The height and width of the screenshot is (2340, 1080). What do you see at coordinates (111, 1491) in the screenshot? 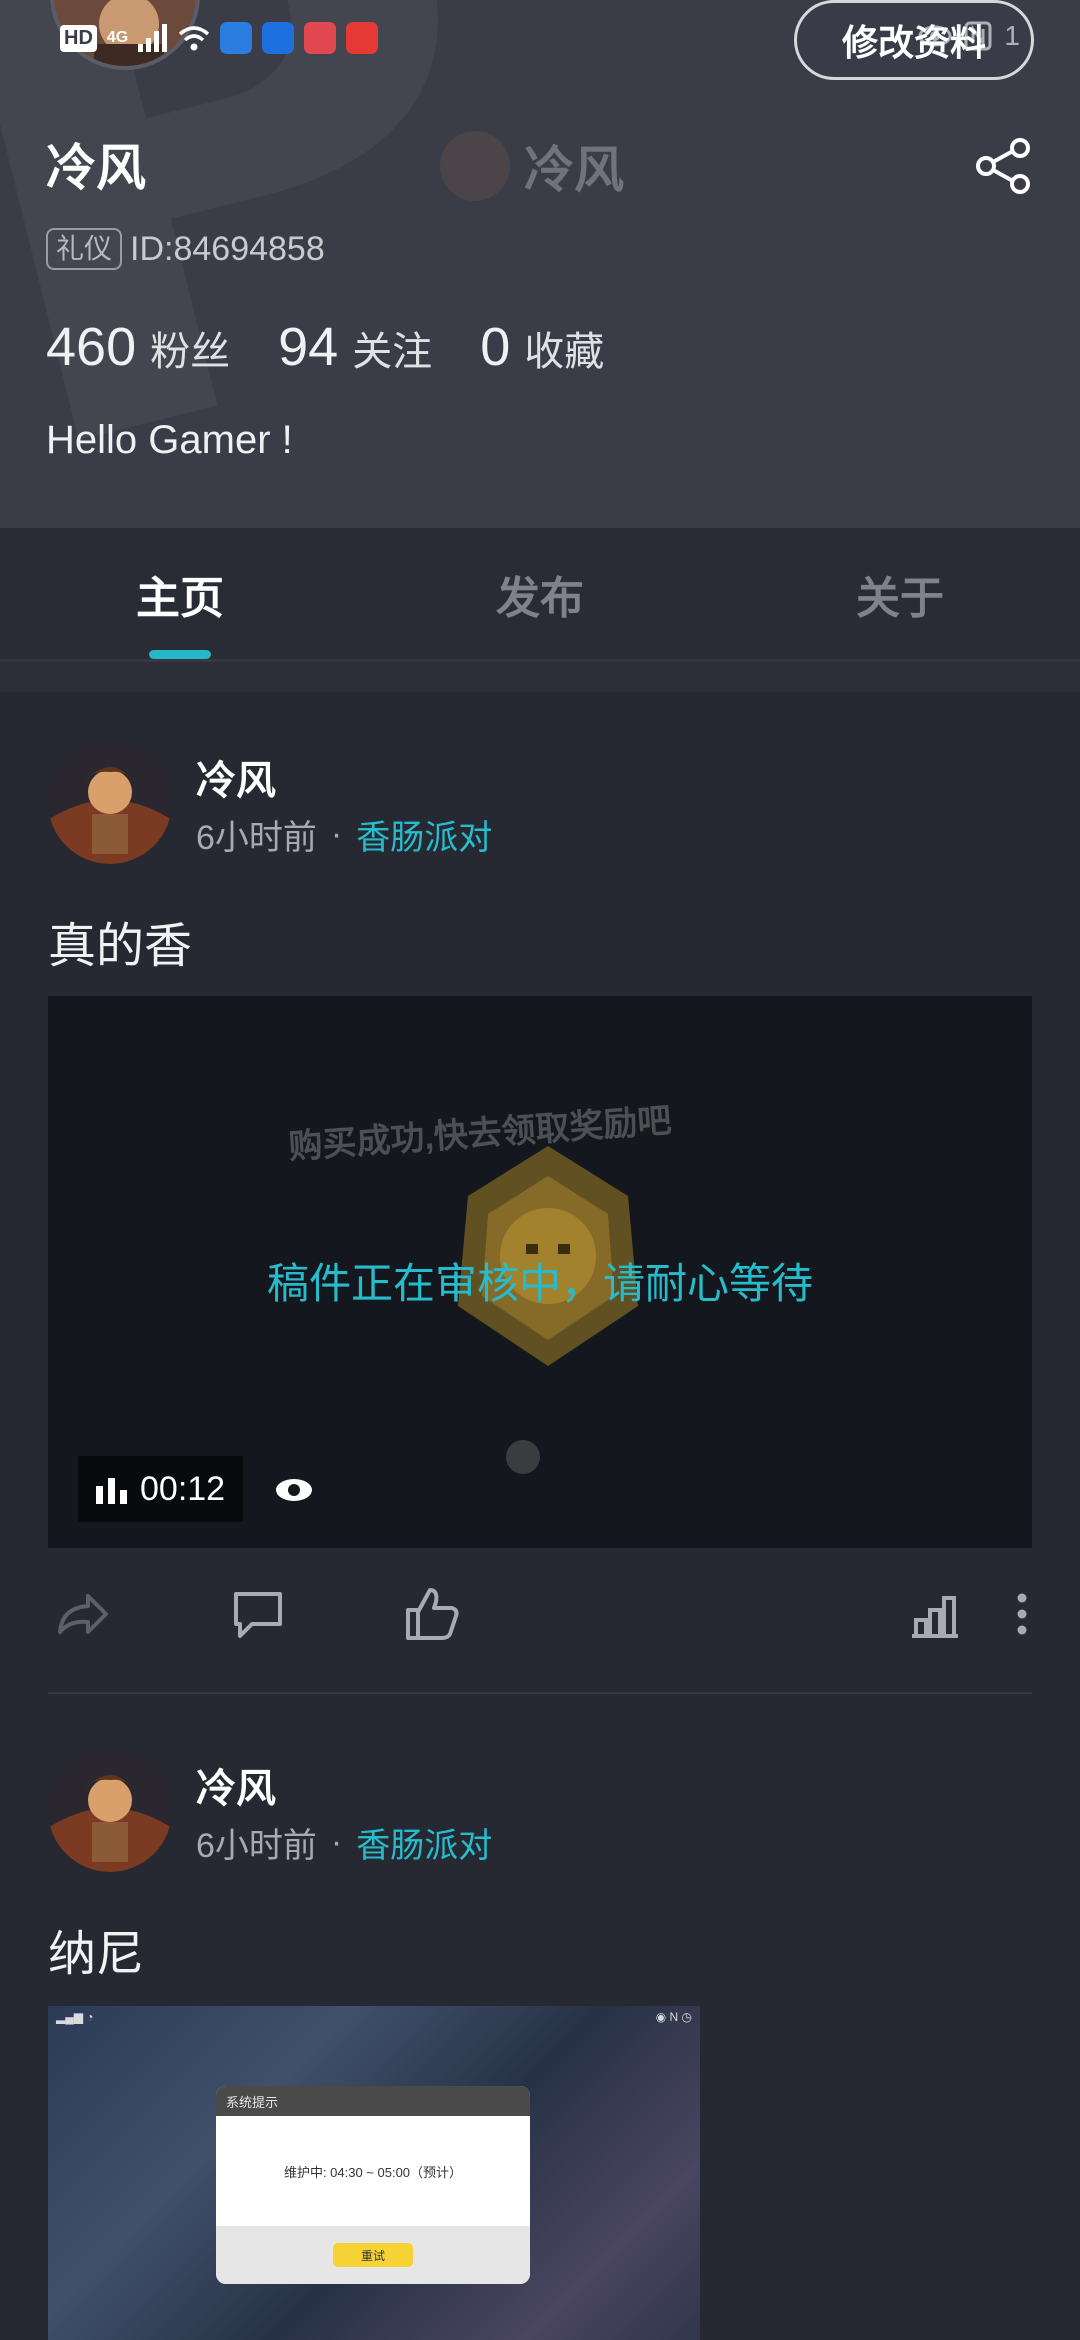
I see `stats-bars-icon` at bounding box center [111, 1491].